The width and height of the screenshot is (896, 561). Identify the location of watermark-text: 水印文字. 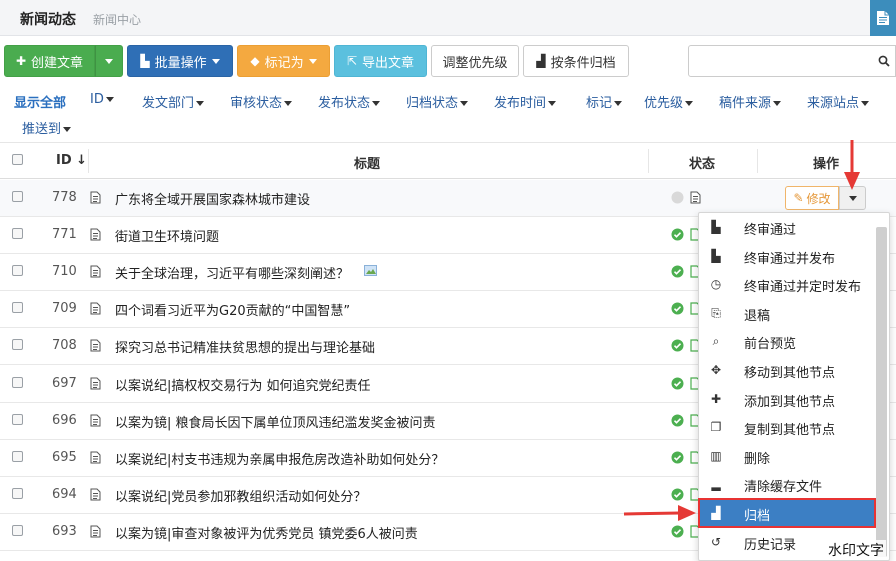
(856, 550).